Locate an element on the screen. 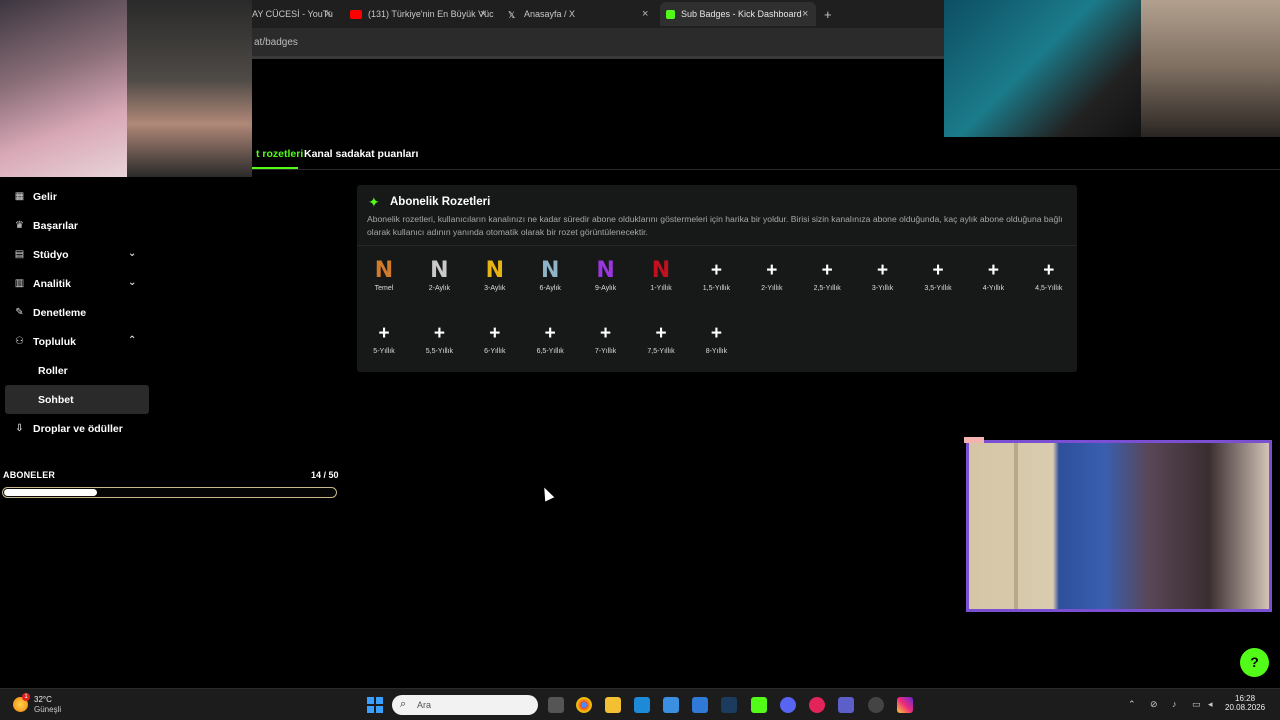 The width and height of the screenshot is (1280, 720). browser-tab-2: (131) Türkiye'nin En Büyük Vüc × is located at coordinates (423, 14).